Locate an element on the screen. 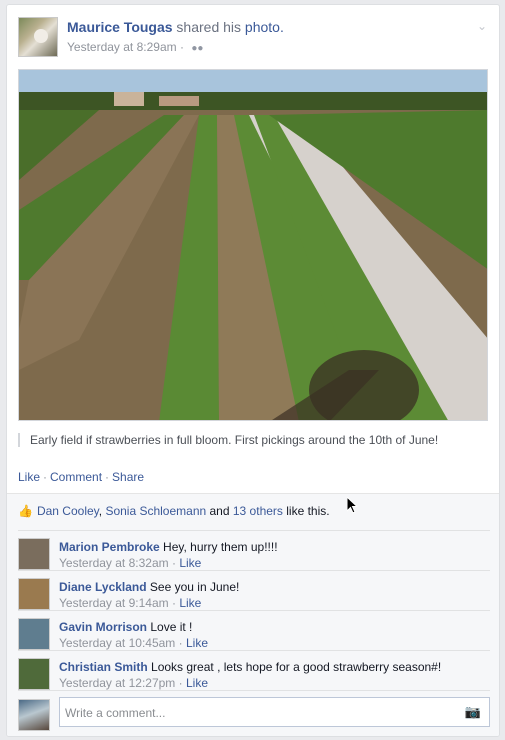  comment-text: Hey, hurry them up!!!! is located at coordinates (218, 547).